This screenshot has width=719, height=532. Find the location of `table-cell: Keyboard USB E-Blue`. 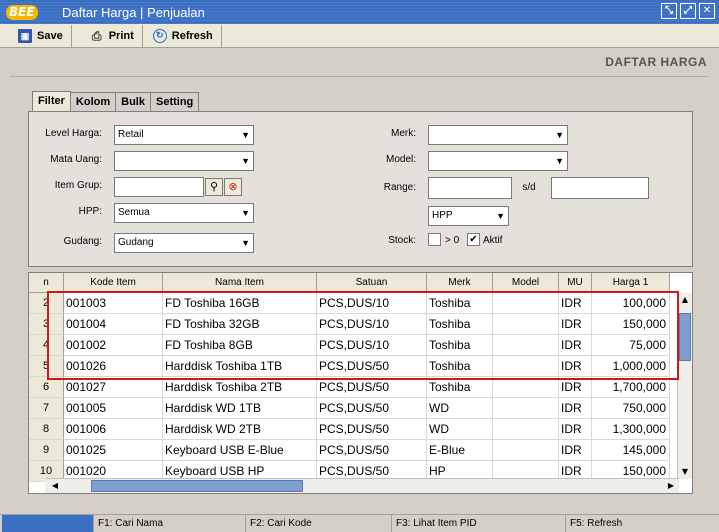

table-cell: Keyboard USB E-Blue is located at coordinates (240, 450).